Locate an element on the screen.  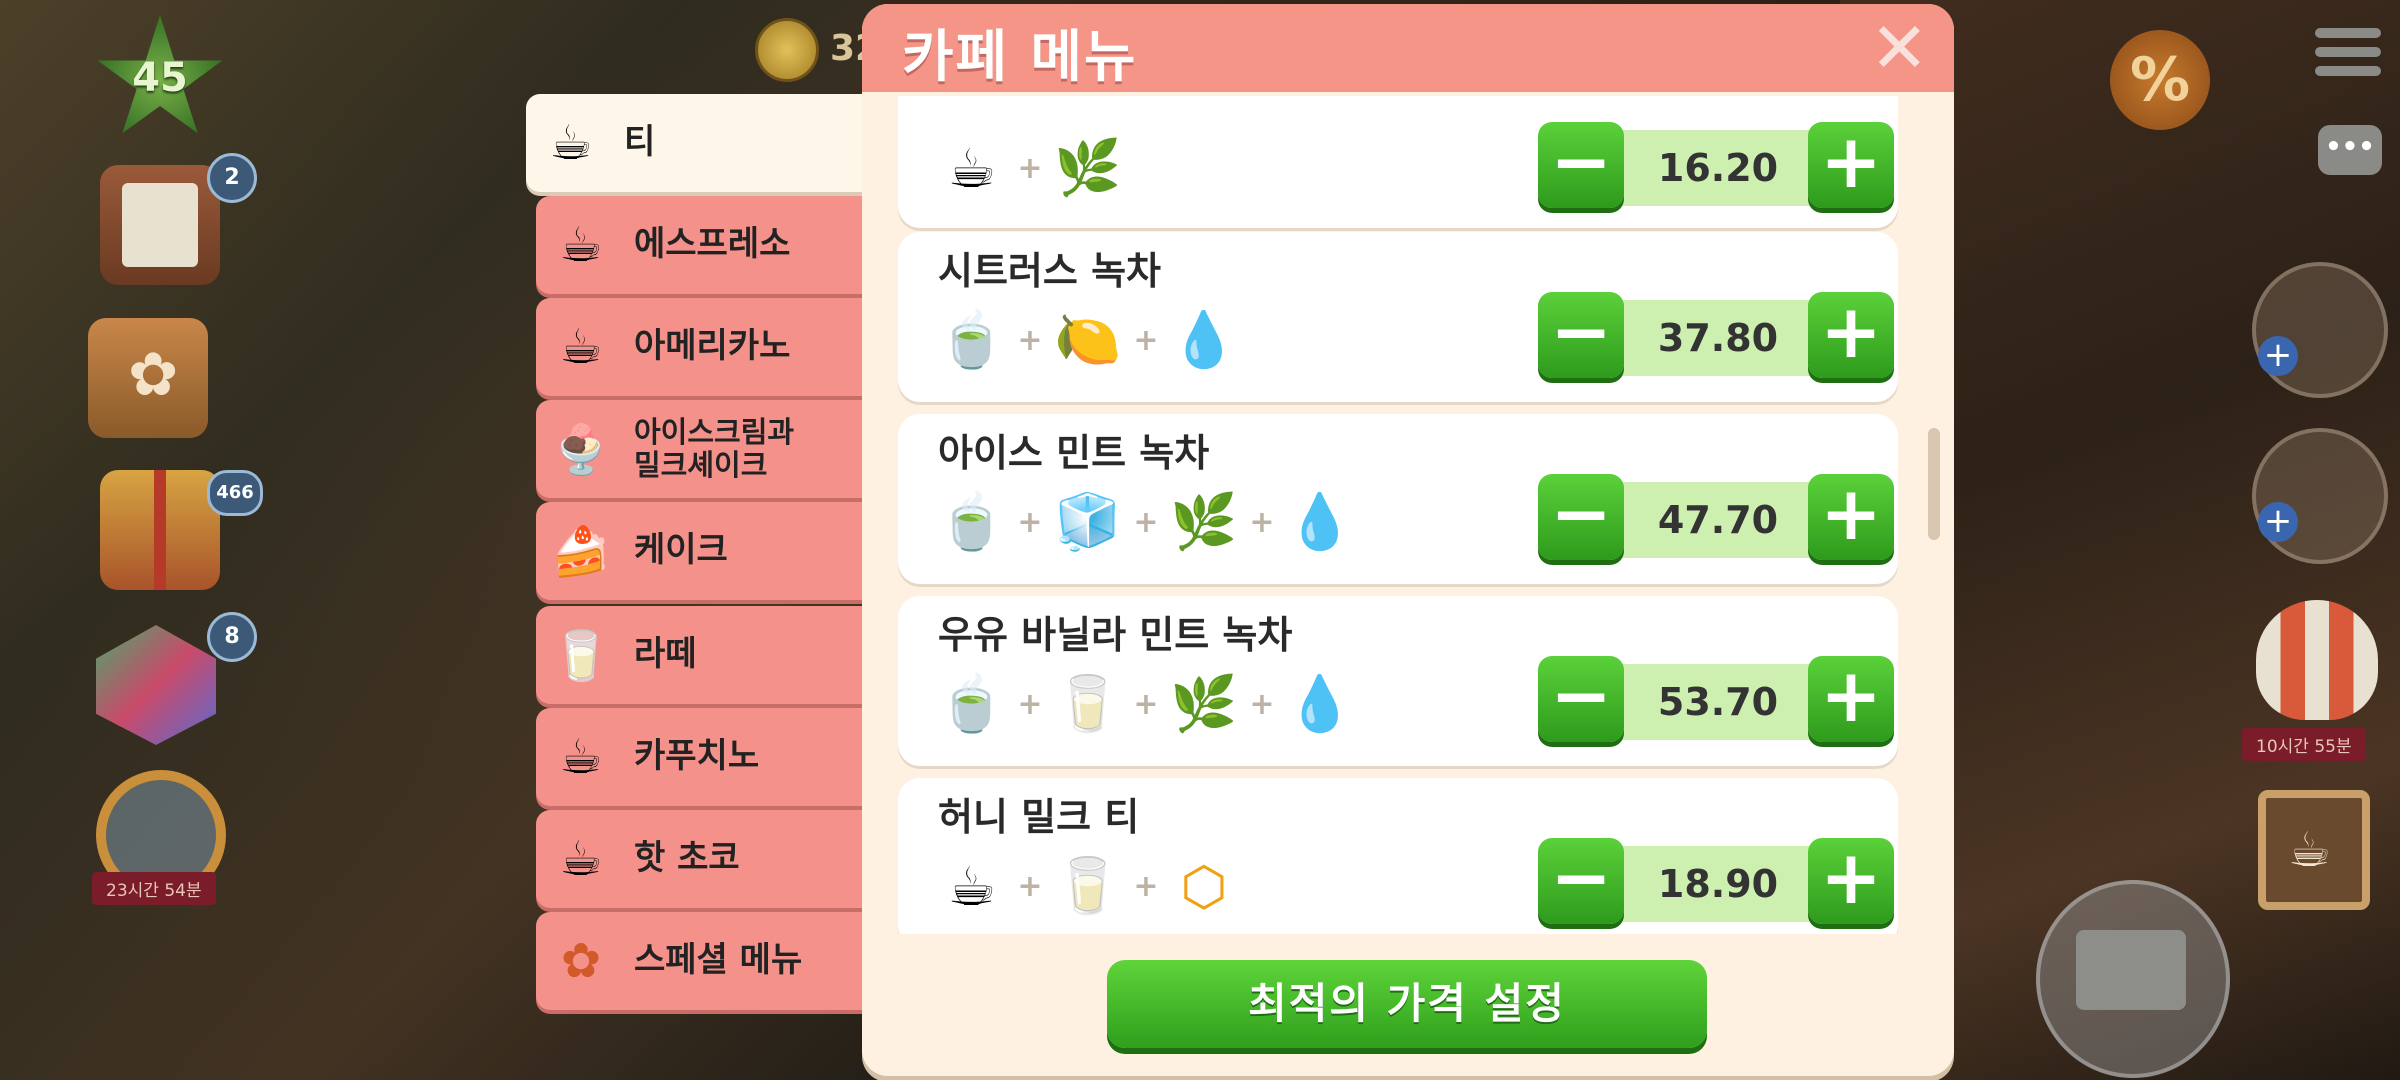
menu-item: 아이스 민트 녹차 🍵 + 🧊 + 🌿 + 💧 47.70 − + is located at coordinates (1398, 499).